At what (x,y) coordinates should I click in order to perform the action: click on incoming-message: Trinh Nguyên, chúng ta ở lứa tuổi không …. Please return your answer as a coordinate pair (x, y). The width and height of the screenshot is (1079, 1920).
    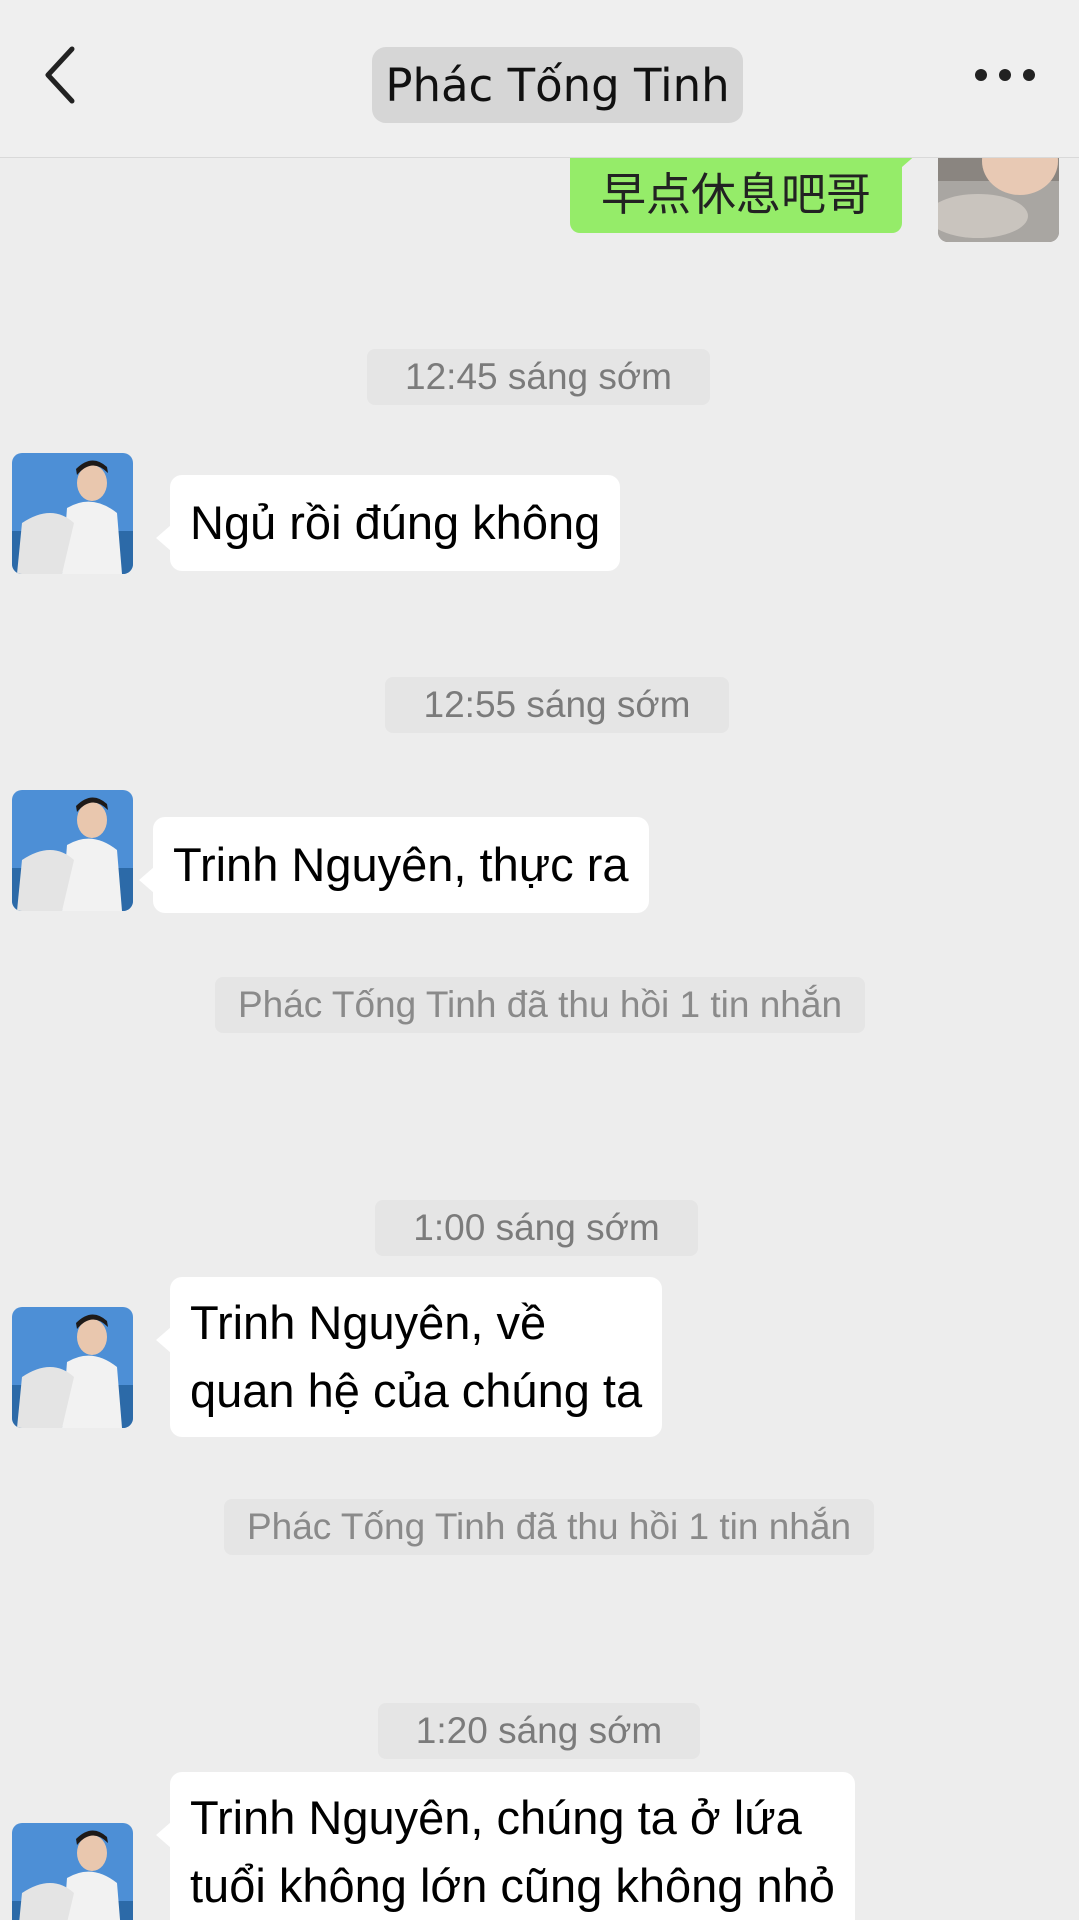
    Looking at the image, I should click on (505, 1846).